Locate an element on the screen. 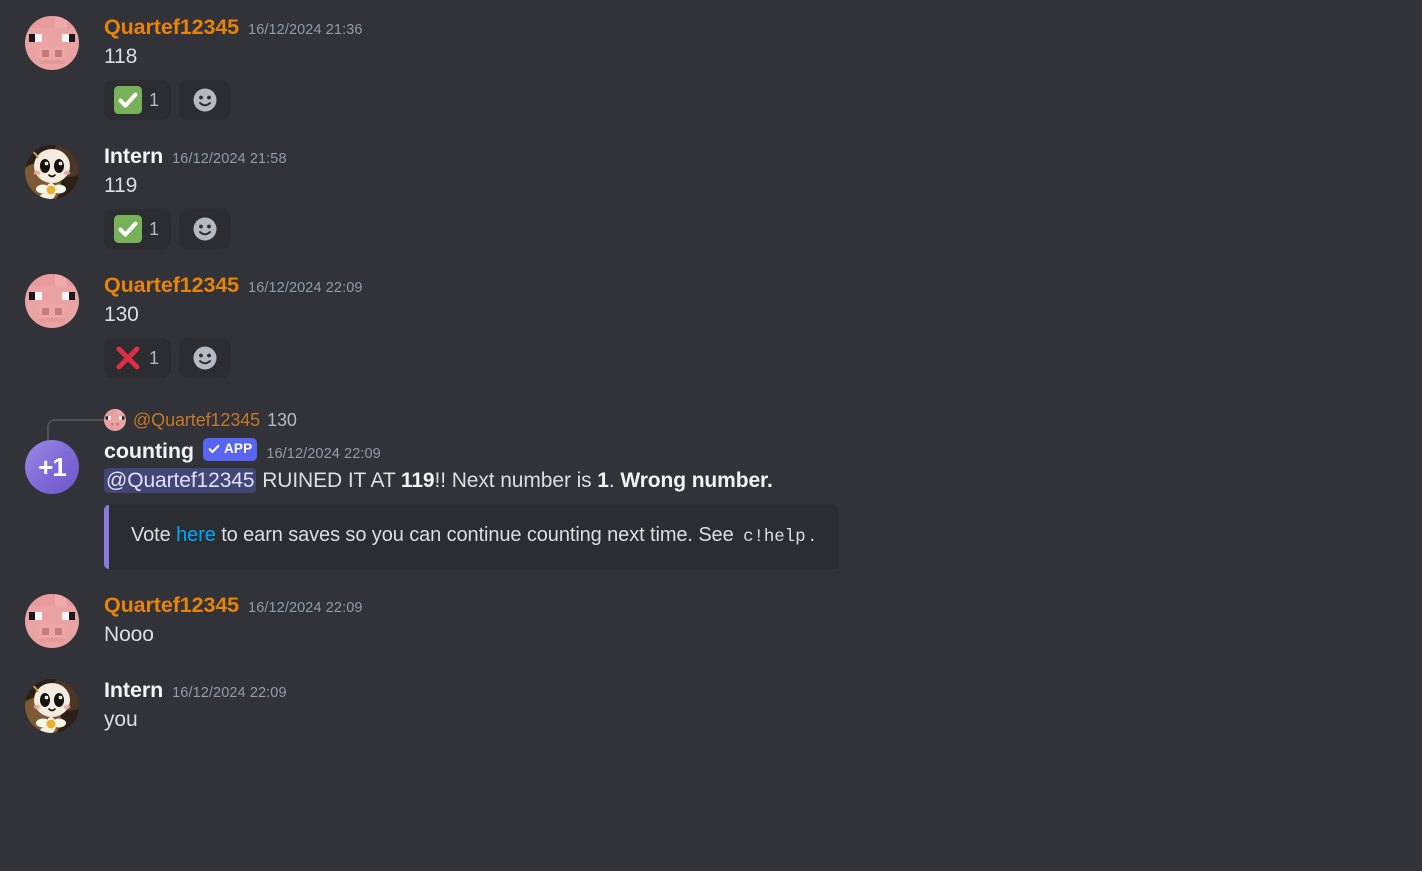 This screenshot has width=1422, height=871. message-item: Quartef12345 16/12/2024 22:09 130 1 is located at coordinates (711, 324).